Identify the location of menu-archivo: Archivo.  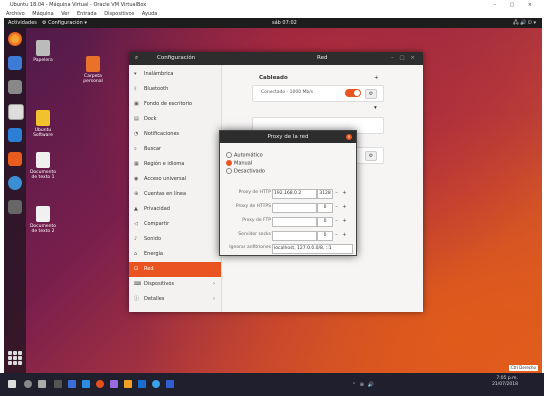
(15, 14).